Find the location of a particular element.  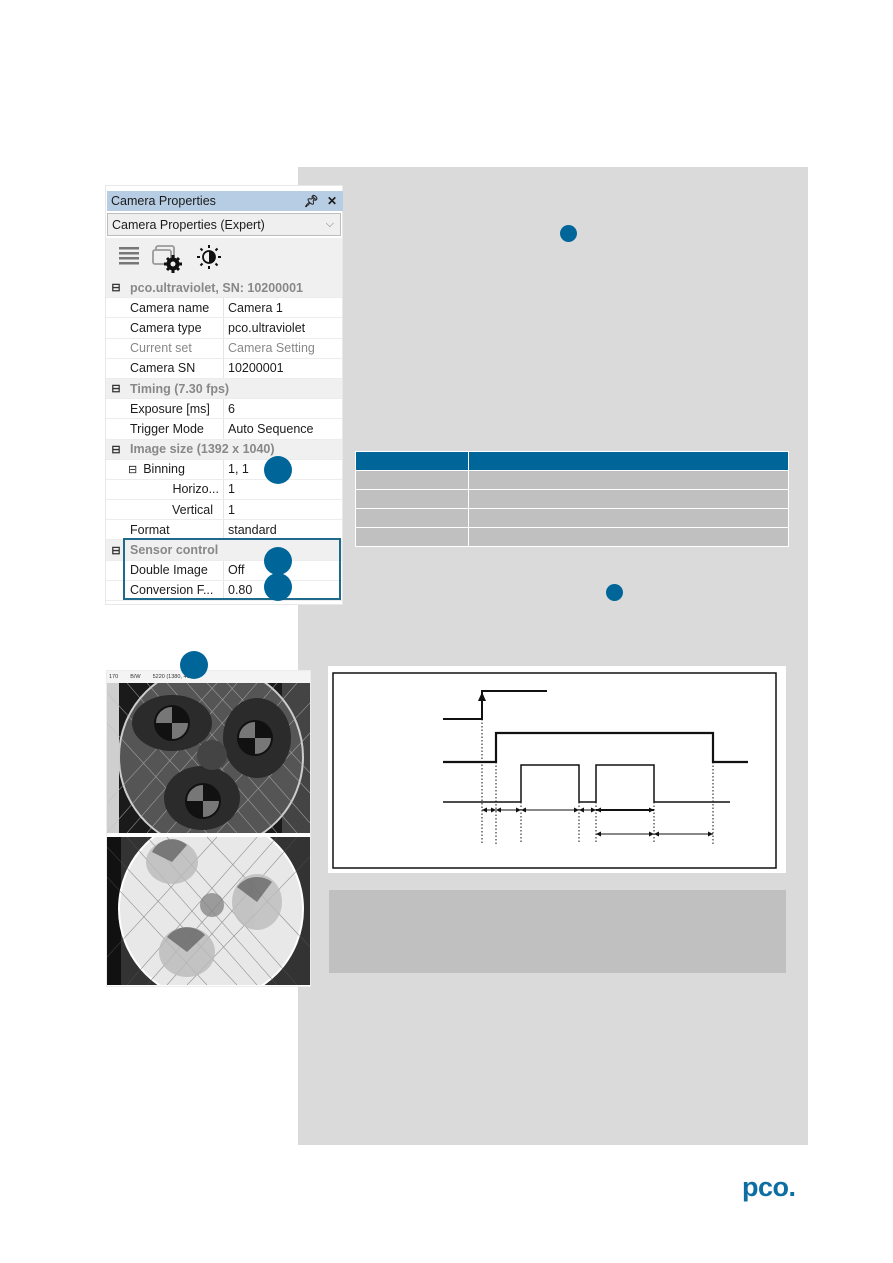

fan-image-second is located at coordinates (208, 911).